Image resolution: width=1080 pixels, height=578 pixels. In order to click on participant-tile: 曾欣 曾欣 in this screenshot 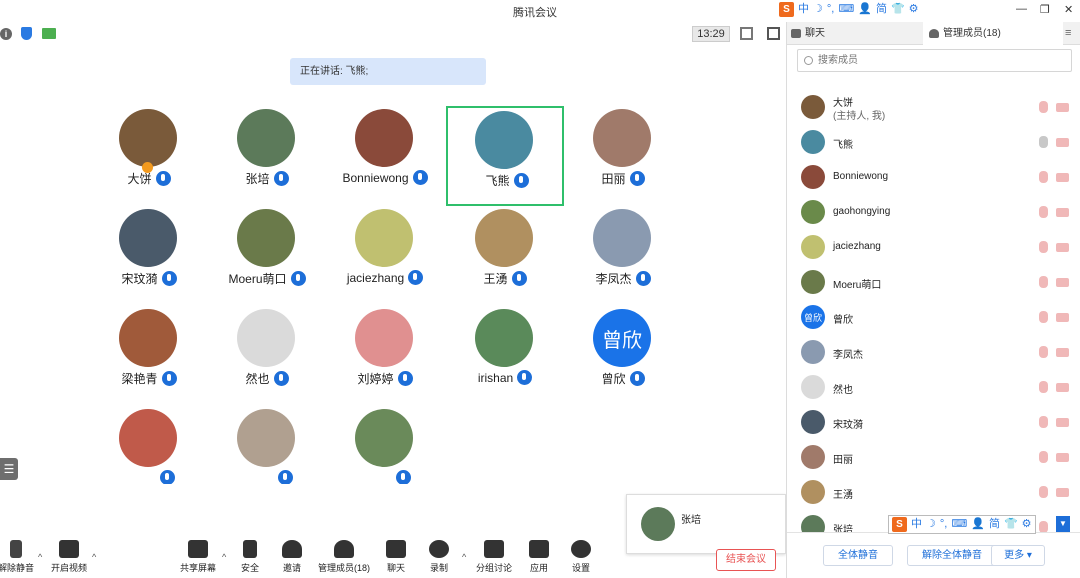, I will do `click(623, 354)`.